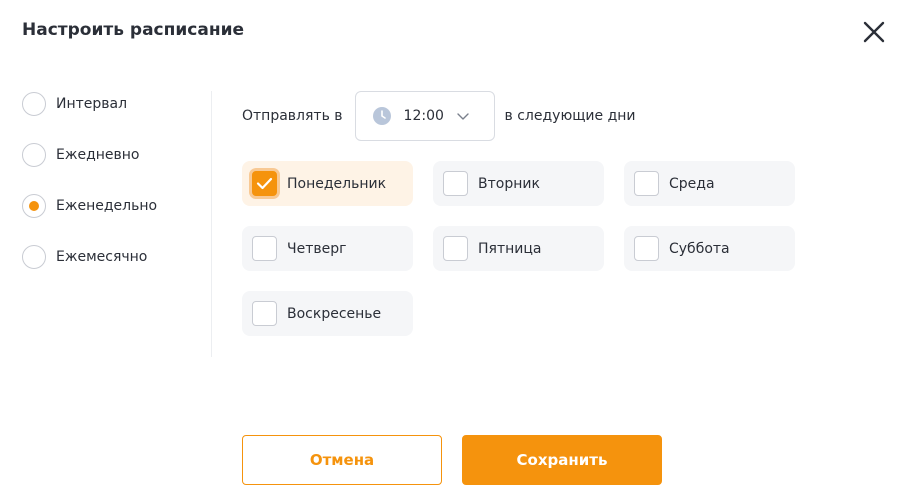 This screenshot has width=902, height=501. I want to click on radio-label: Интервал, so click(92, 104).